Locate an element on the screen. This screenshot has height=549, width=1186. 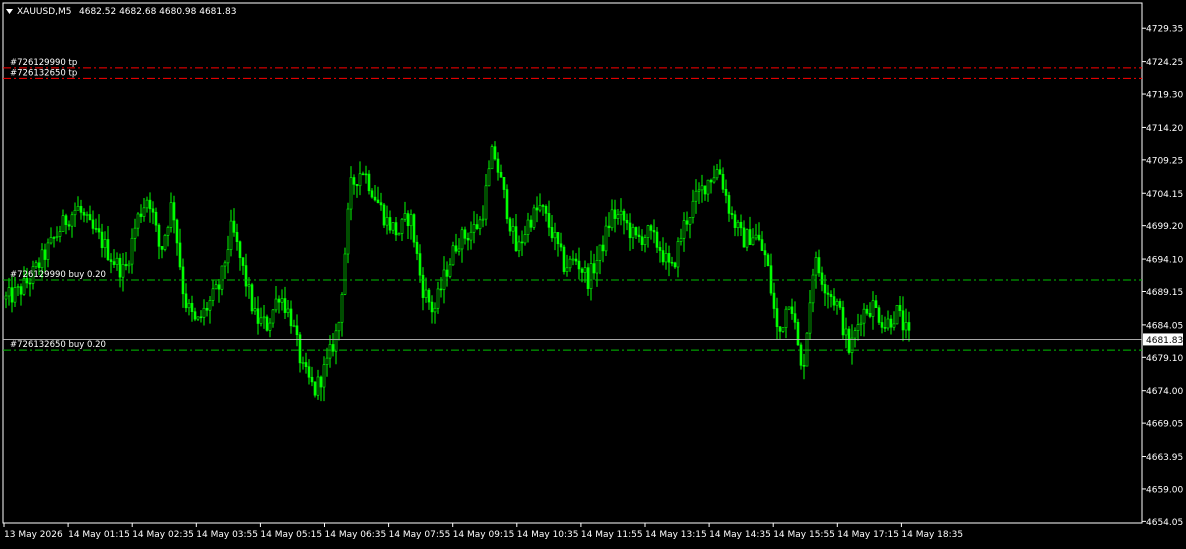
y-tick-label: 4689.15 is located at coordinates (1164, 293).